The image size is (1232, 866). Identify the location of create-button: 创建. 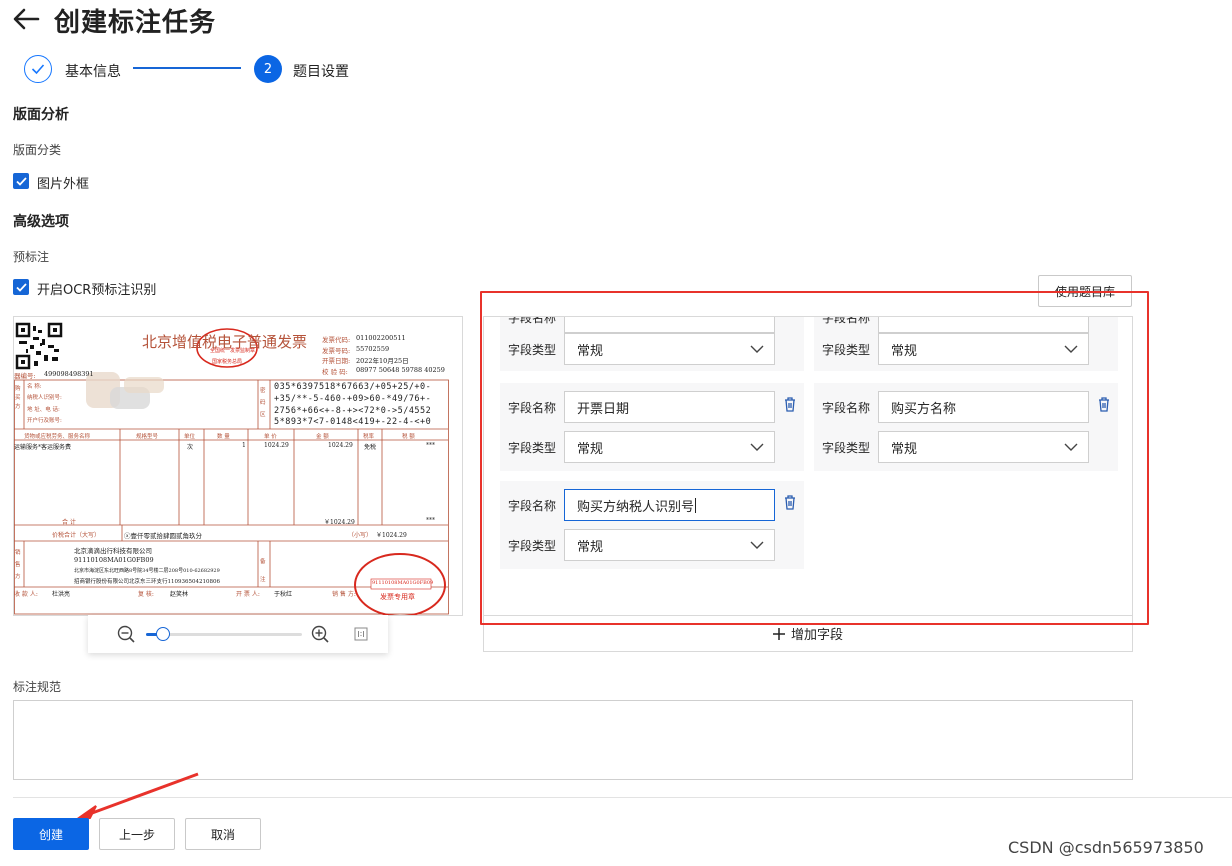
(51, 834).